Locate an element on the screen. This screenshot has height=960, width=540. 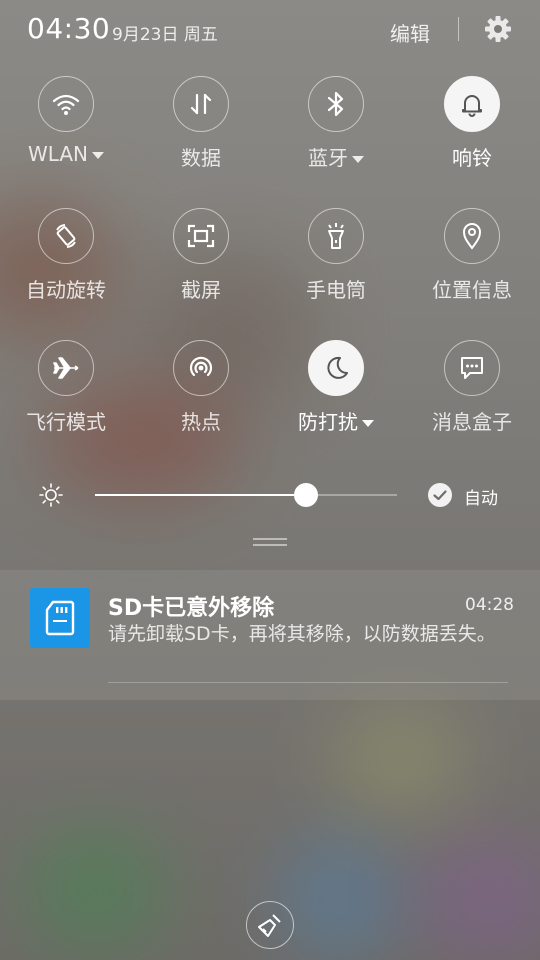
tile-label: WLAN is located at coordinates (66, 154).